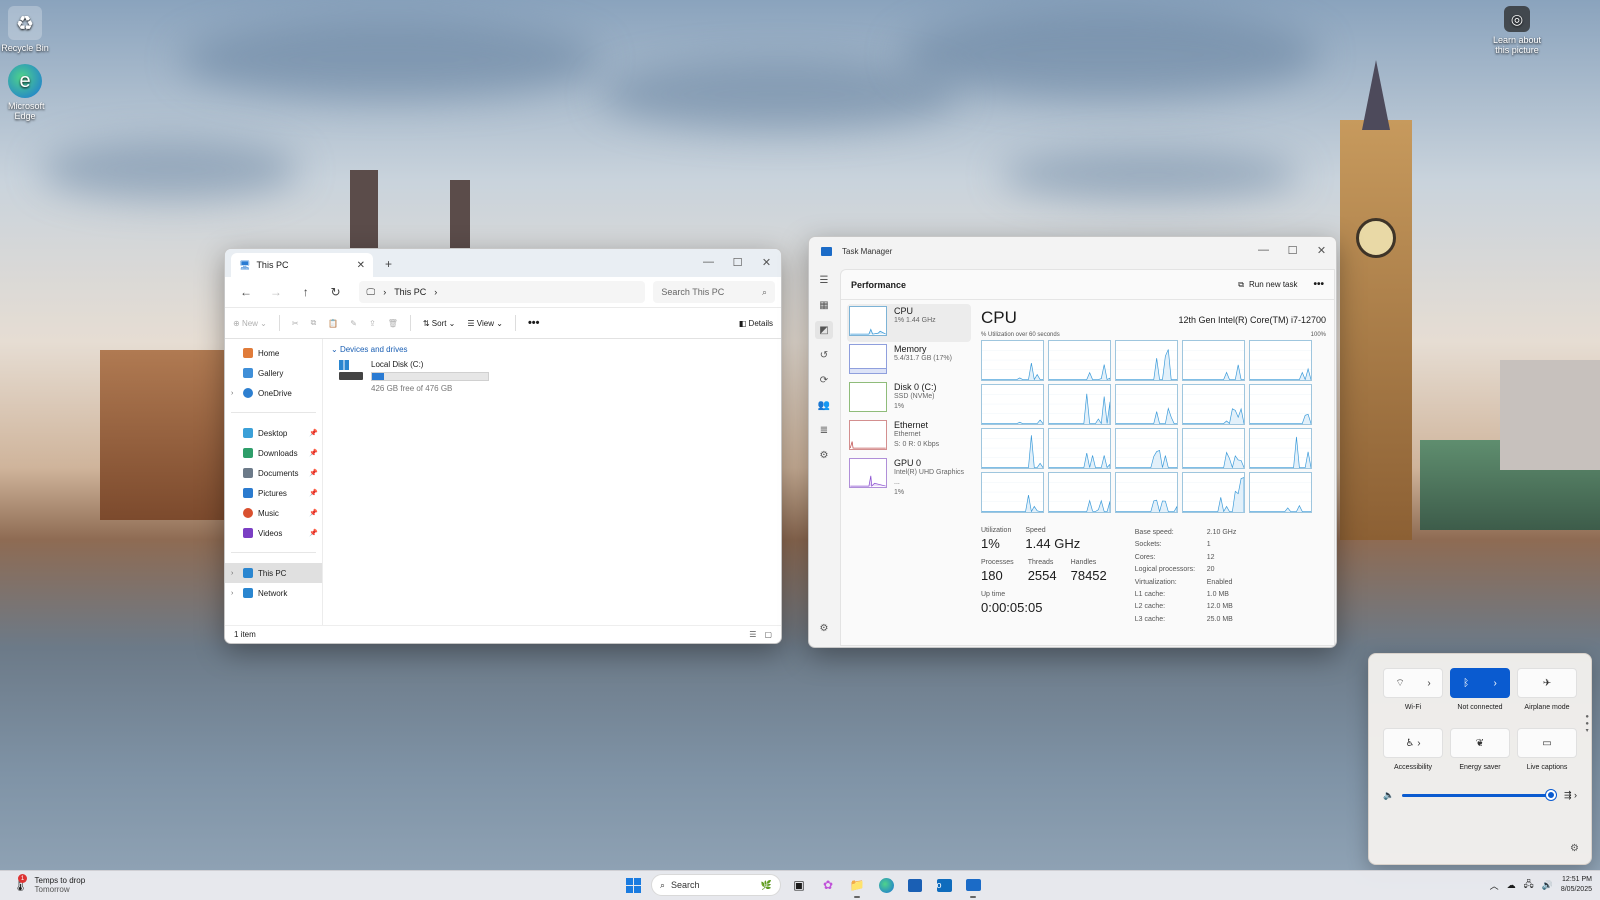  What do you see at coordinates (273, 513) in the screenshot?
I see `nav-item-music: Music 📌` at bounding box center [273, 513].